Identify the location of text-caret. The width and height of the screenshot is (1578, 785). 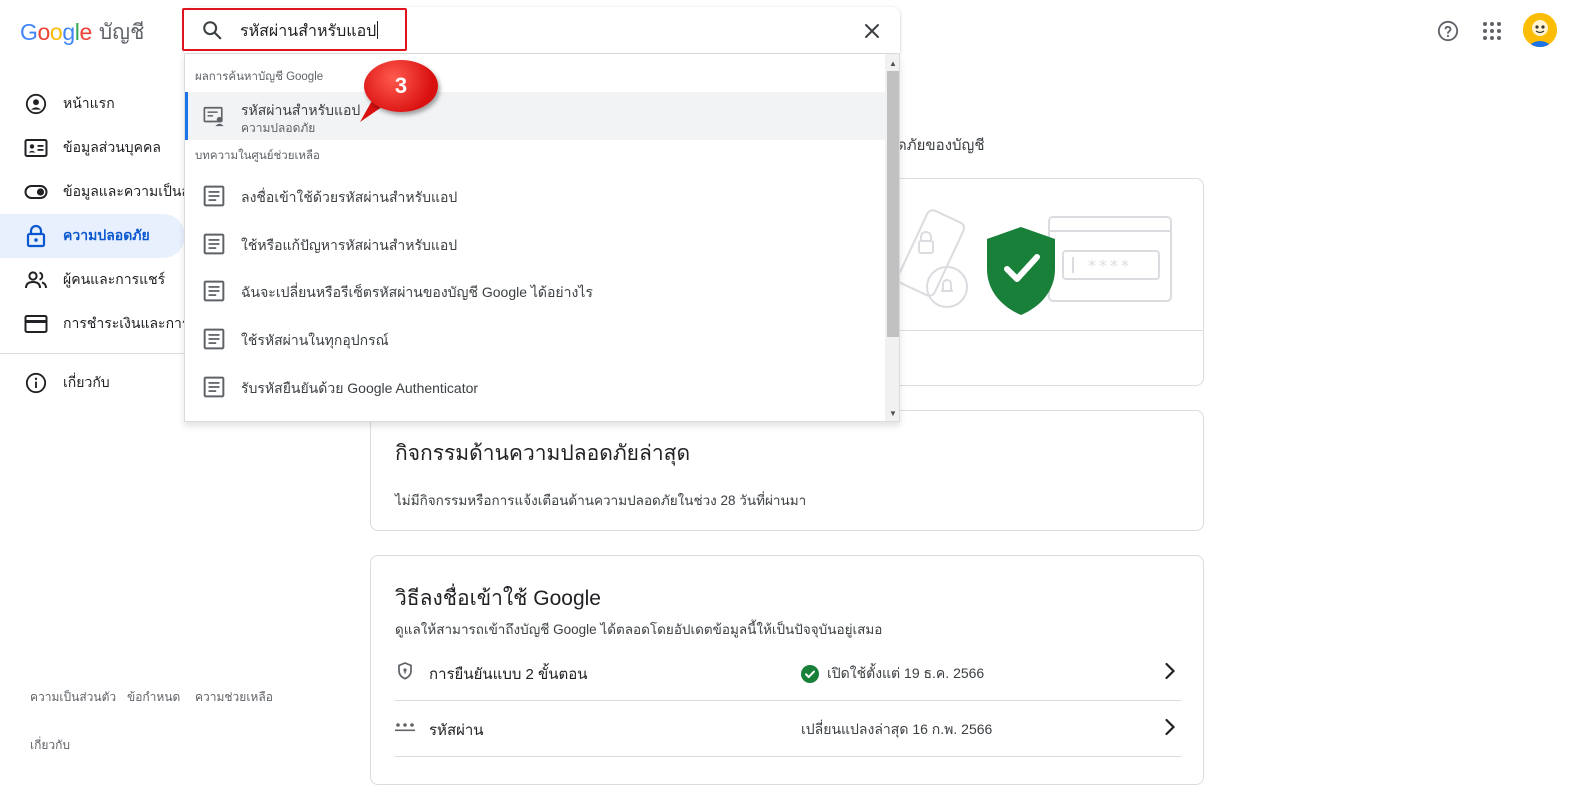
(378, 30).